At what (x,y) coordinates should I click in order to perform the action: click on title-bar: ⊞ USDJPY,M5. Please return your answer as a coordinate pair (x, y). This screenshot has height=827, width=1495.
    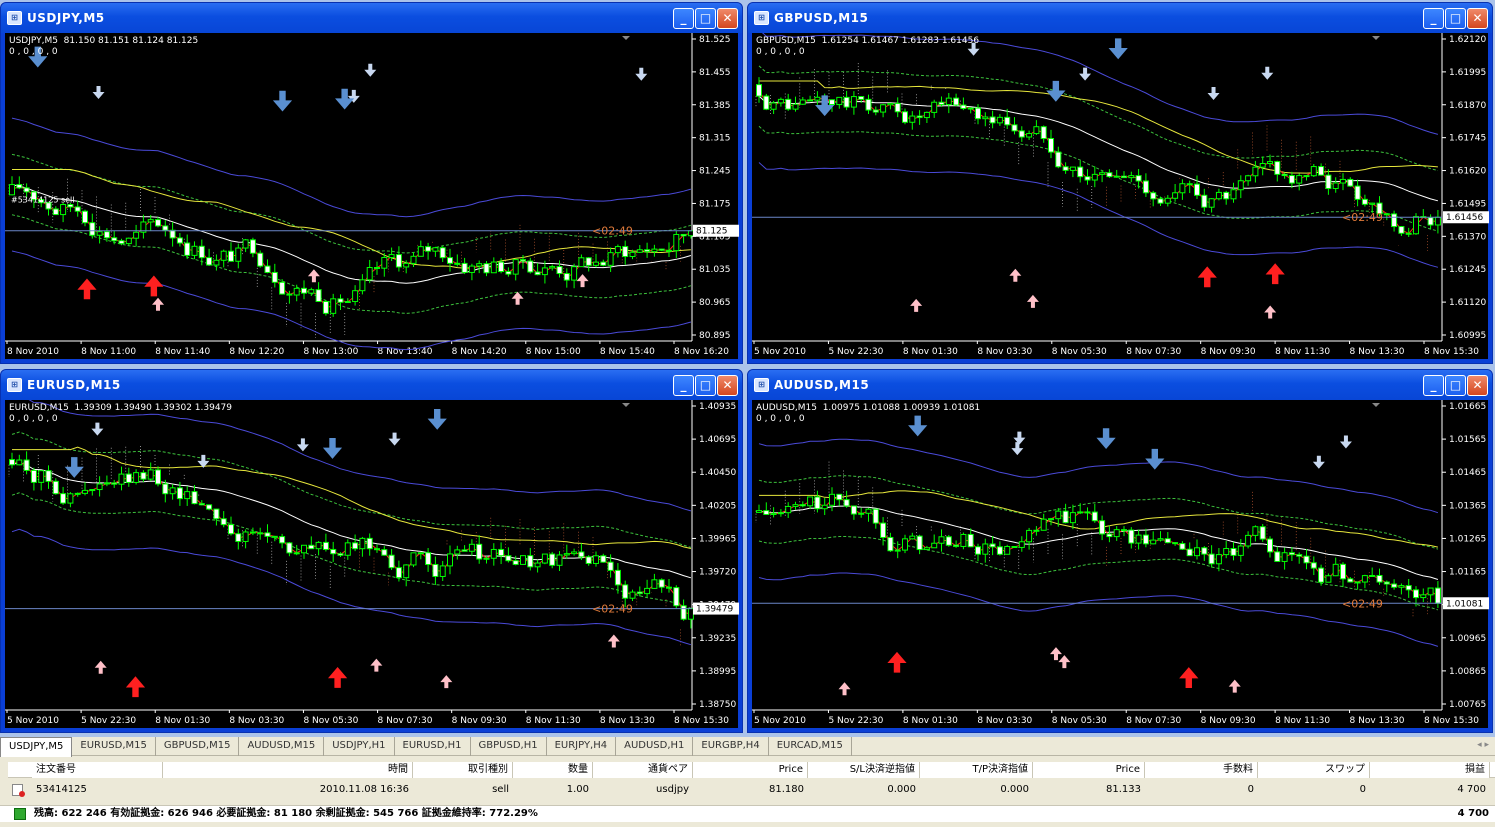
    Looking at the image, I should click on (371, 18).